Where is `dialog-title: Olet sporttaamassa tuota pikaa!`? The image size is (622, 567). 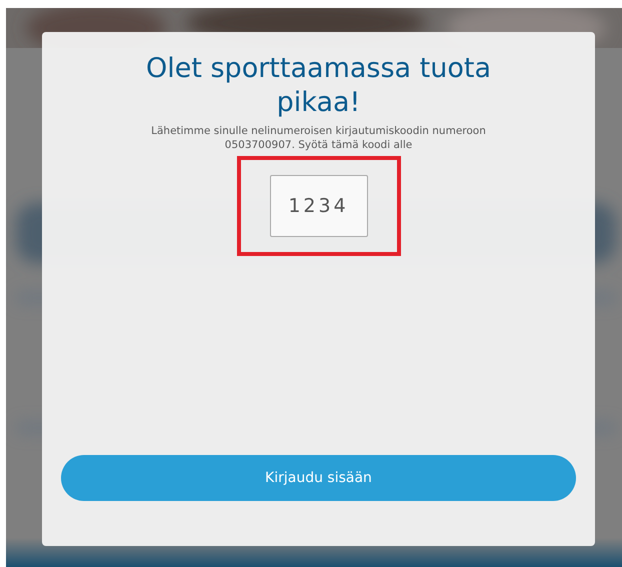 dialog-title: Olet sporttaamassa tuota pikaa! is located at coordinates (318, 86).